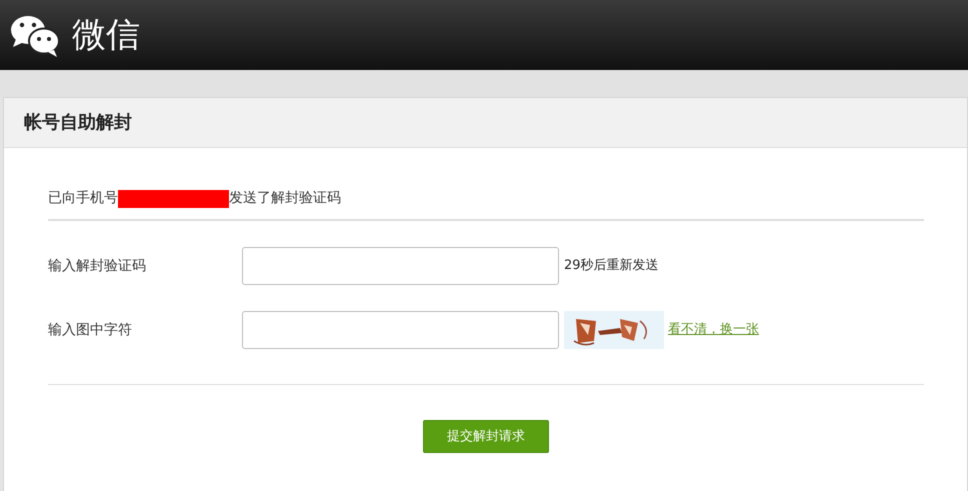  I want to click on notice-text: 已向手机号, so click(83, 198).